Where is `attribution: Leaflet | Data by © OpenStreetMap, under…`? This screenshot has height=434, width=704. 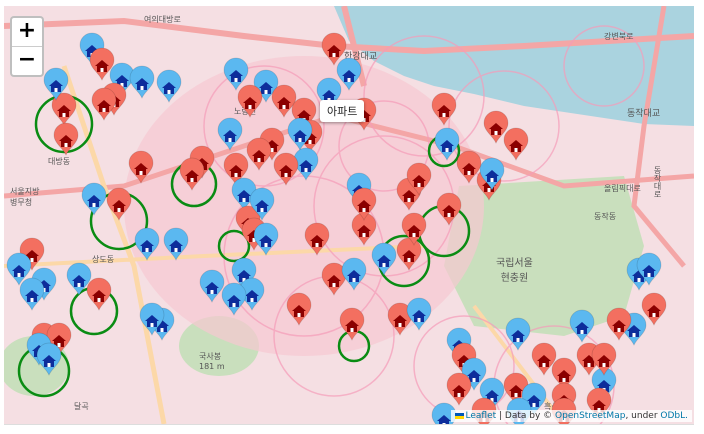
attribution: Leaflet | Data by © OpenStreetMap, under… is located at coordinates (571, 416).